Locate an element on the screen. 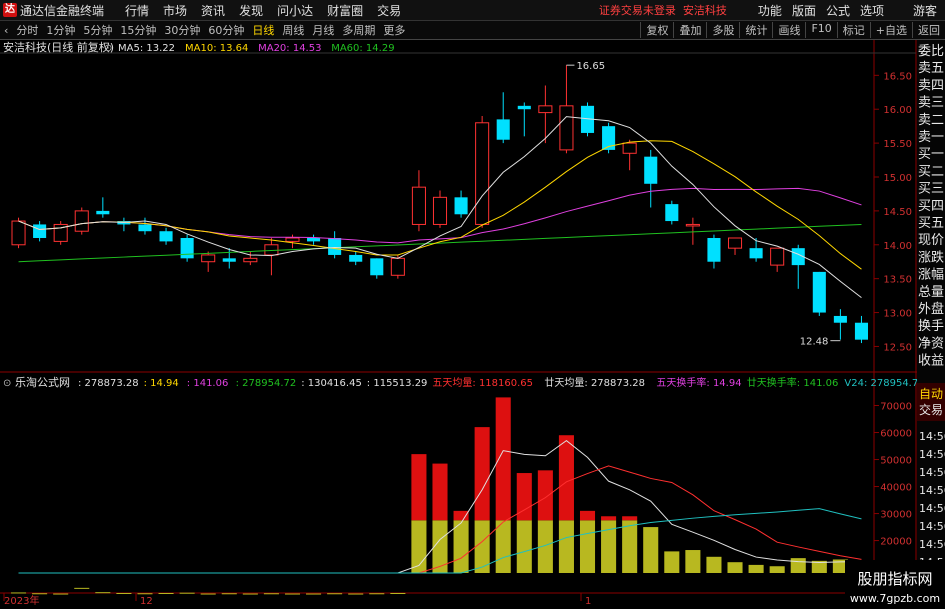  menu-item-quotes: 行情 is located at coordinates (137, 10).